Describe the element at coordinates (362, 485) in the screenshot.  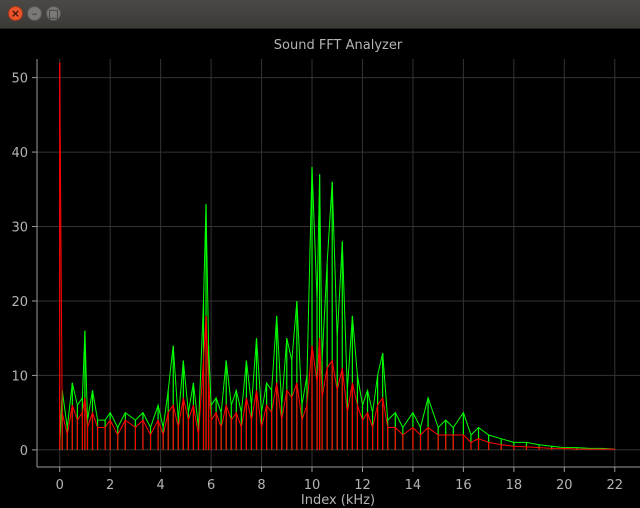
I see `x-tick-label: 12` at that location.